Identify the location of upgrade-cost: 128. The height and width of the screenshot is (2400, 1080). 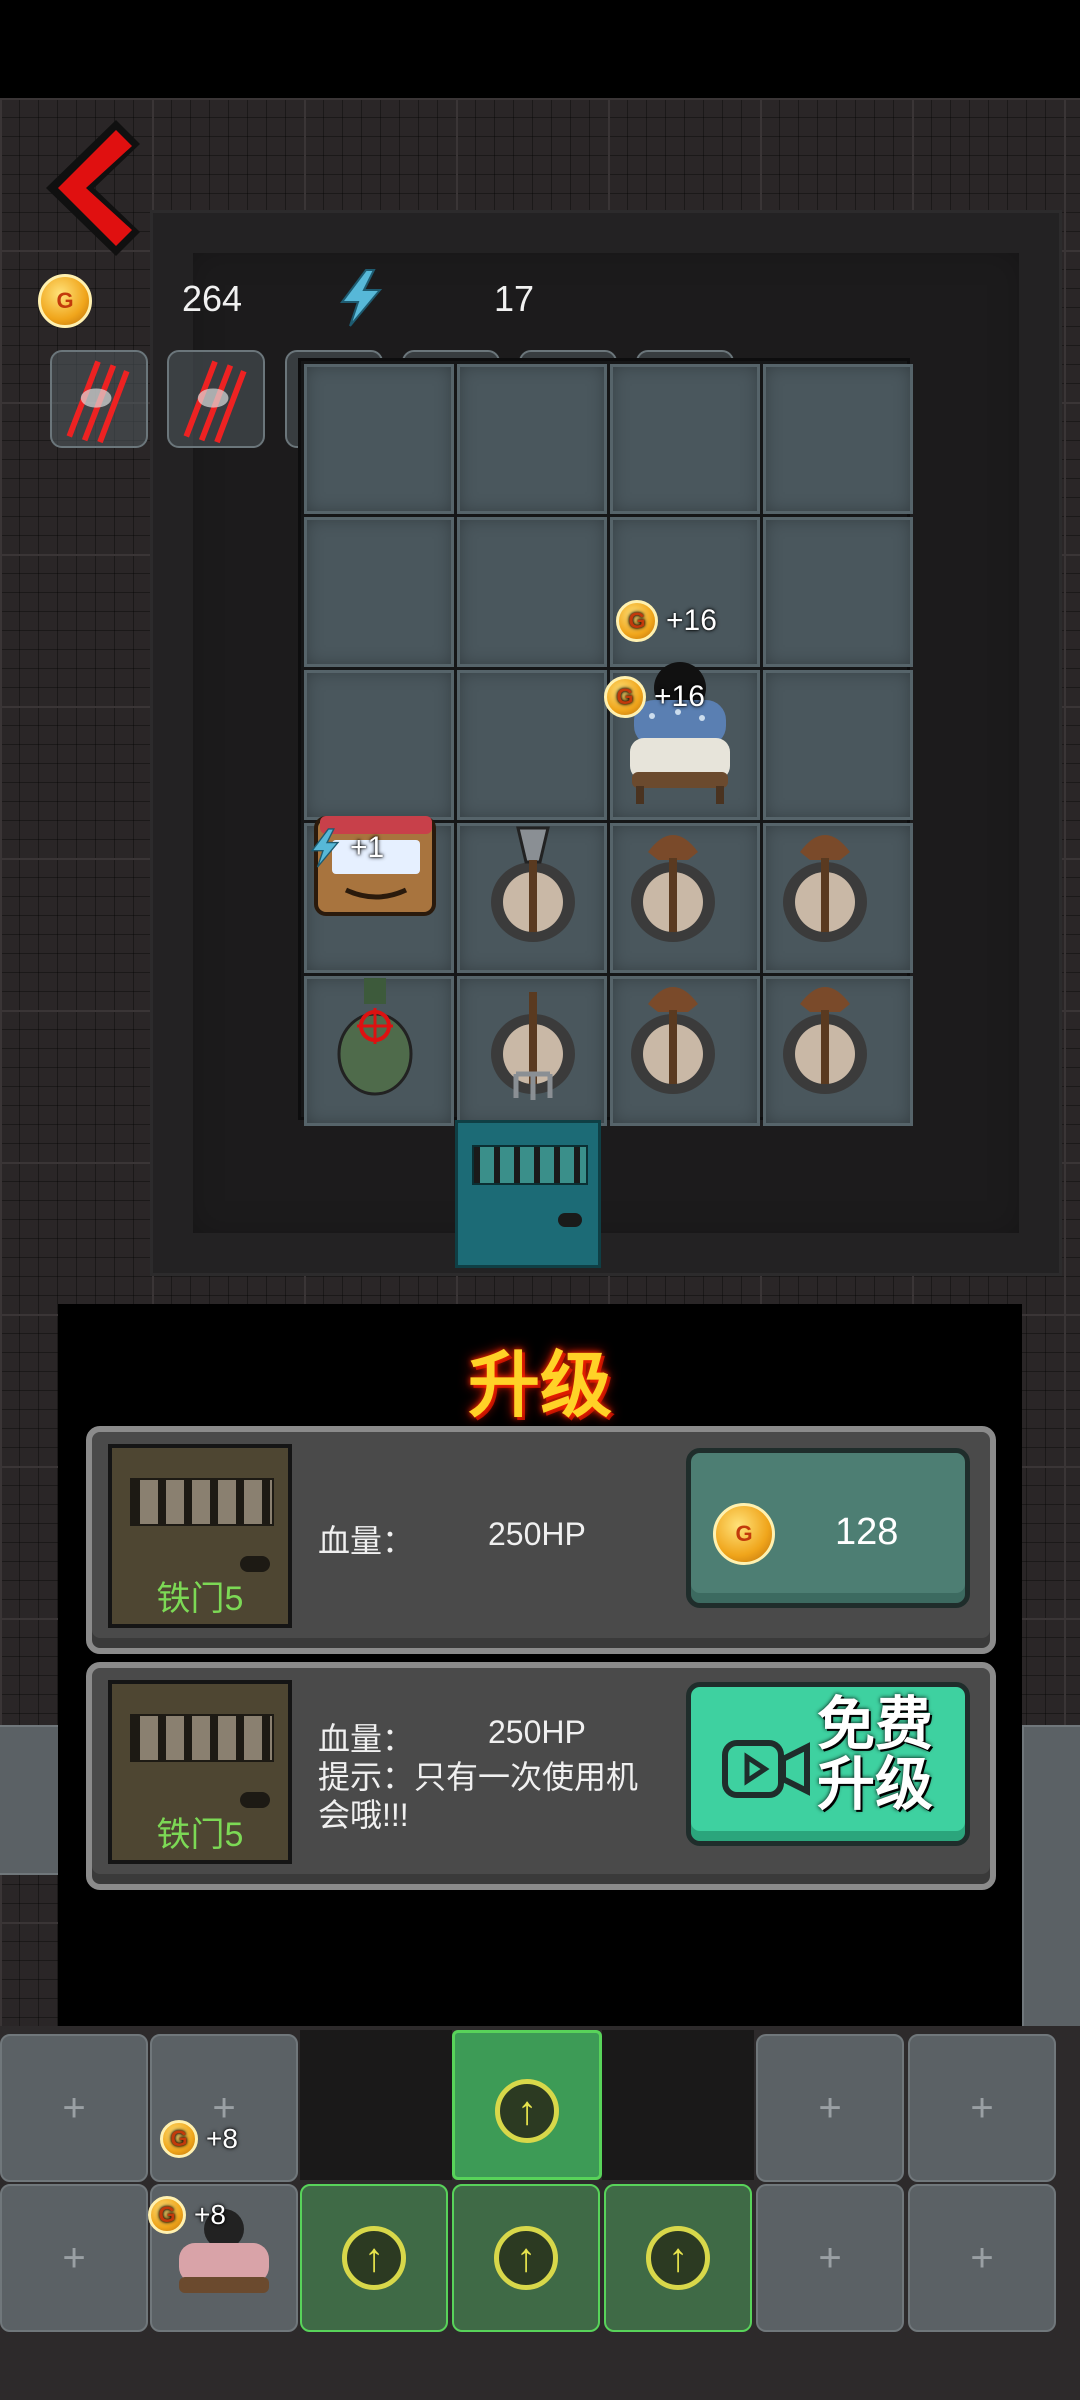
(867, 1532).